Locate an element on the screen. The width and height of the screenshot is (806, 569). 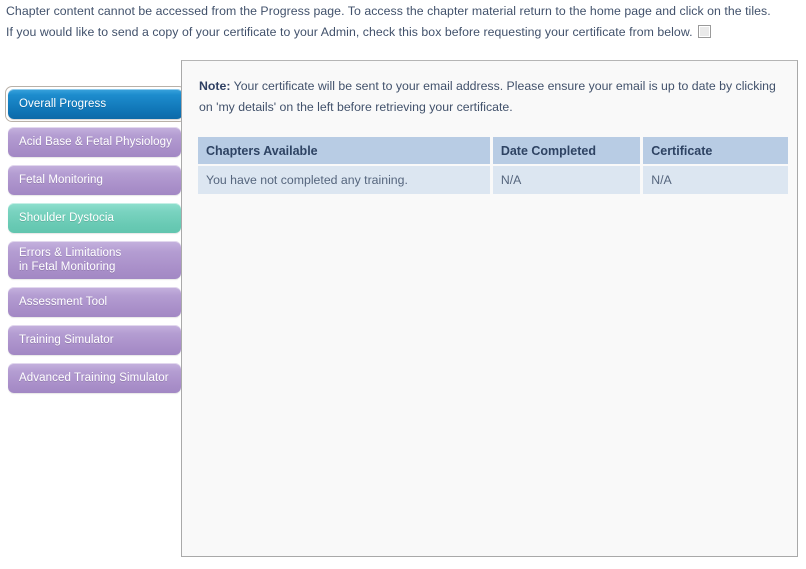
sidebar-item-training-simulator: Training Simulator is located at coordinates (94, 340).